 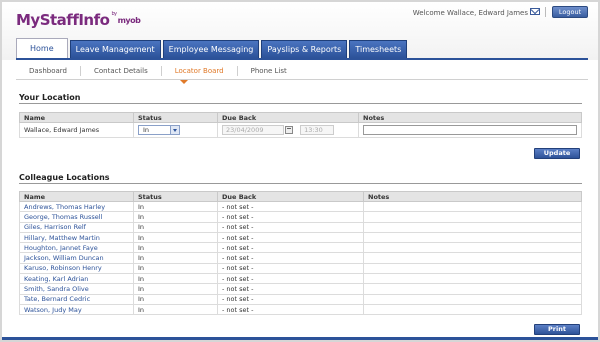 I want to click on tab-employee-messaging: Employee Messaging, so click(x=211, y=49).